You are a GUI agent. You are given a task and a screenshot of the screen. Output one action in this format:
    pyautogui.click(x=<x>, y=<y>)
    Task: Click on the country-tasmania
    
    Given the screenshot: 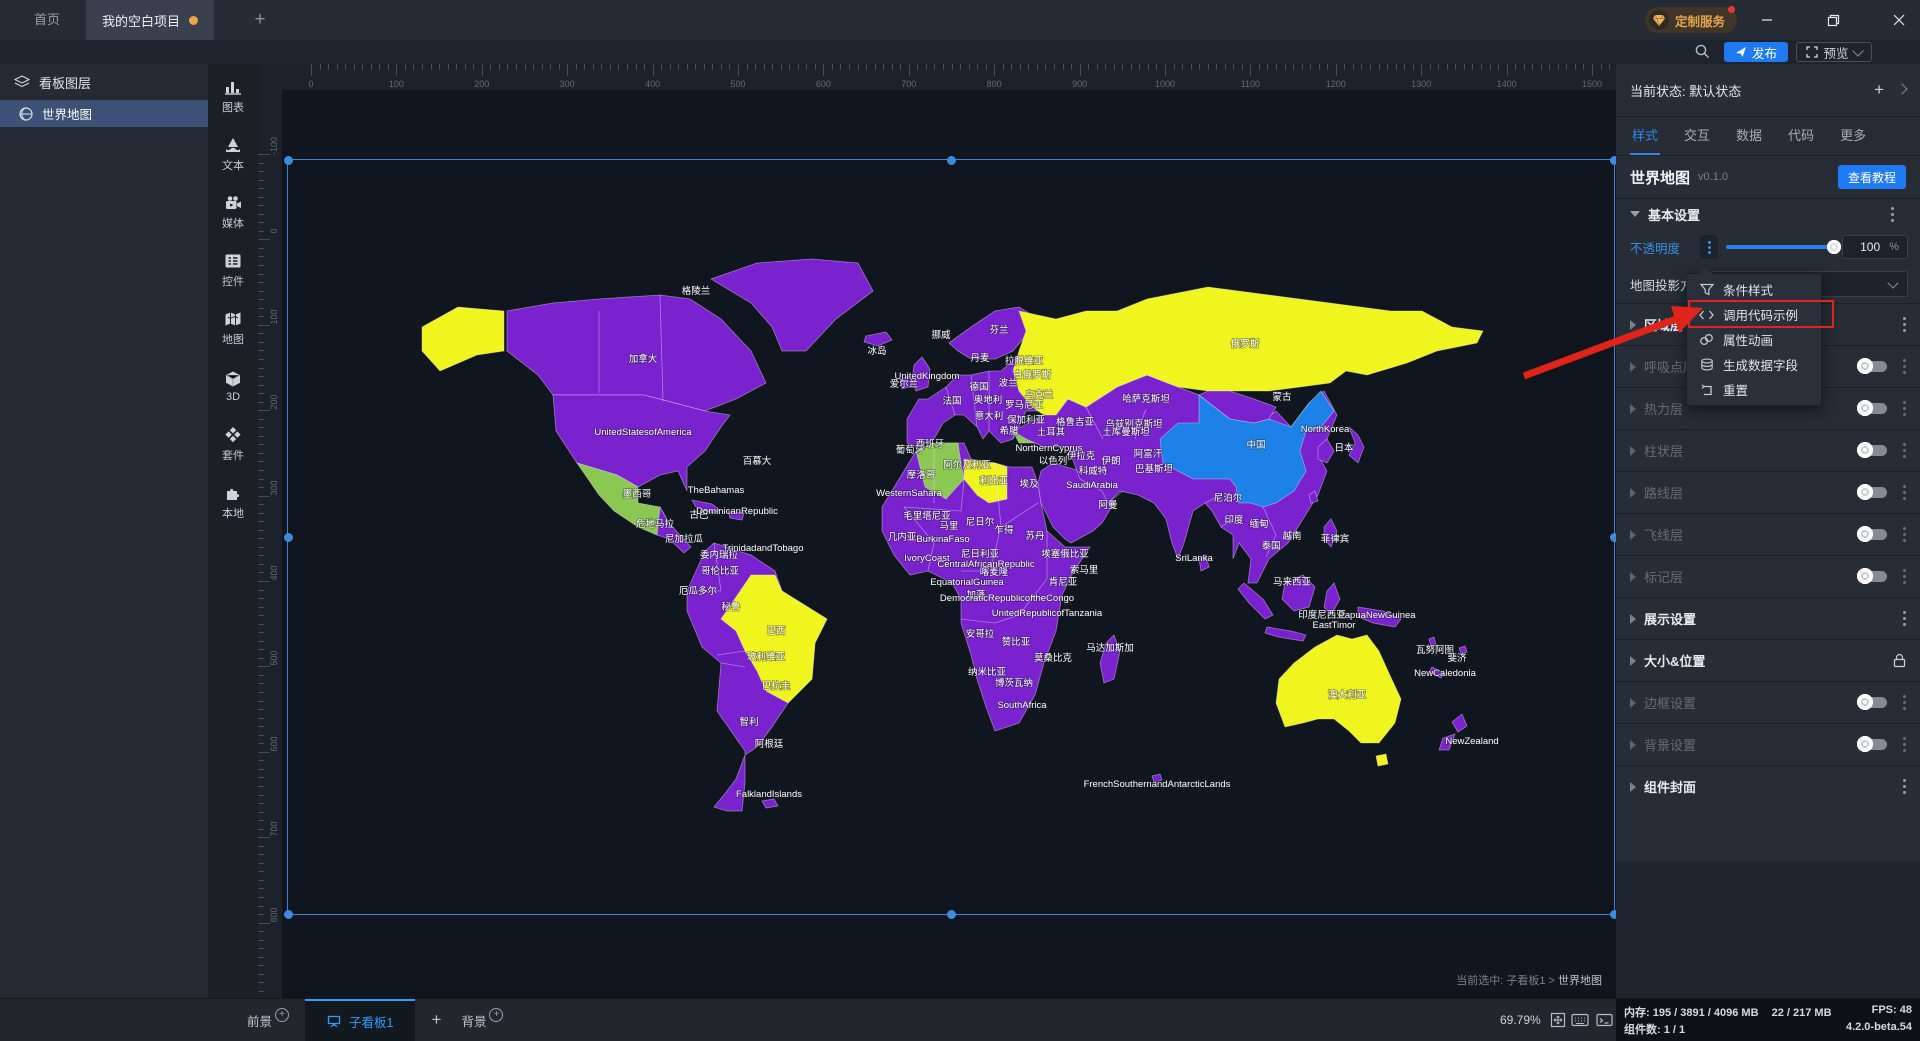 What is the action you would take?
    pyautogui.click(x=1382, y=760)
    